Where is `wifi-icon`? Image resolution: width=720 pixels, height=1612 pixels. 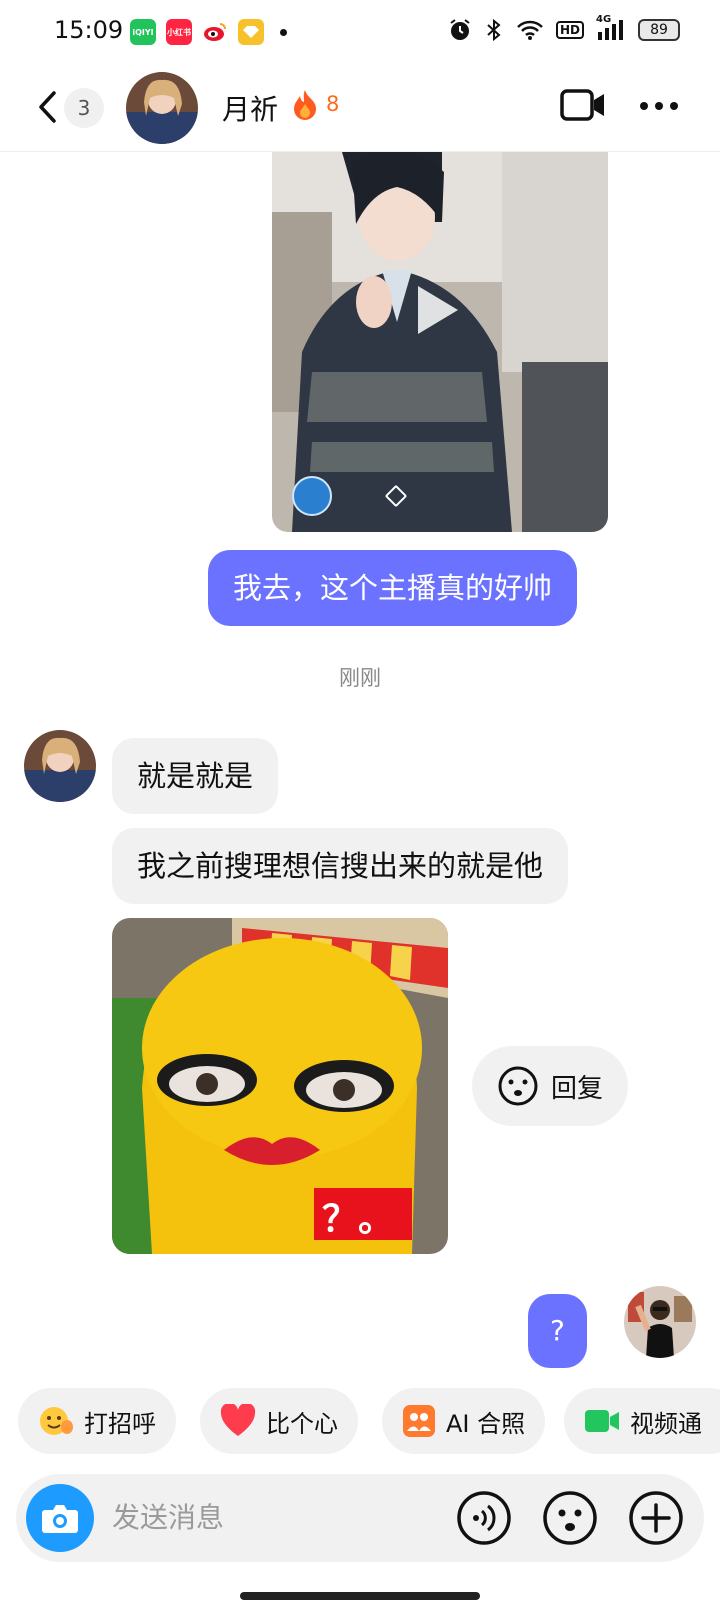 wifi-icon is located at coordinates (530, 30).